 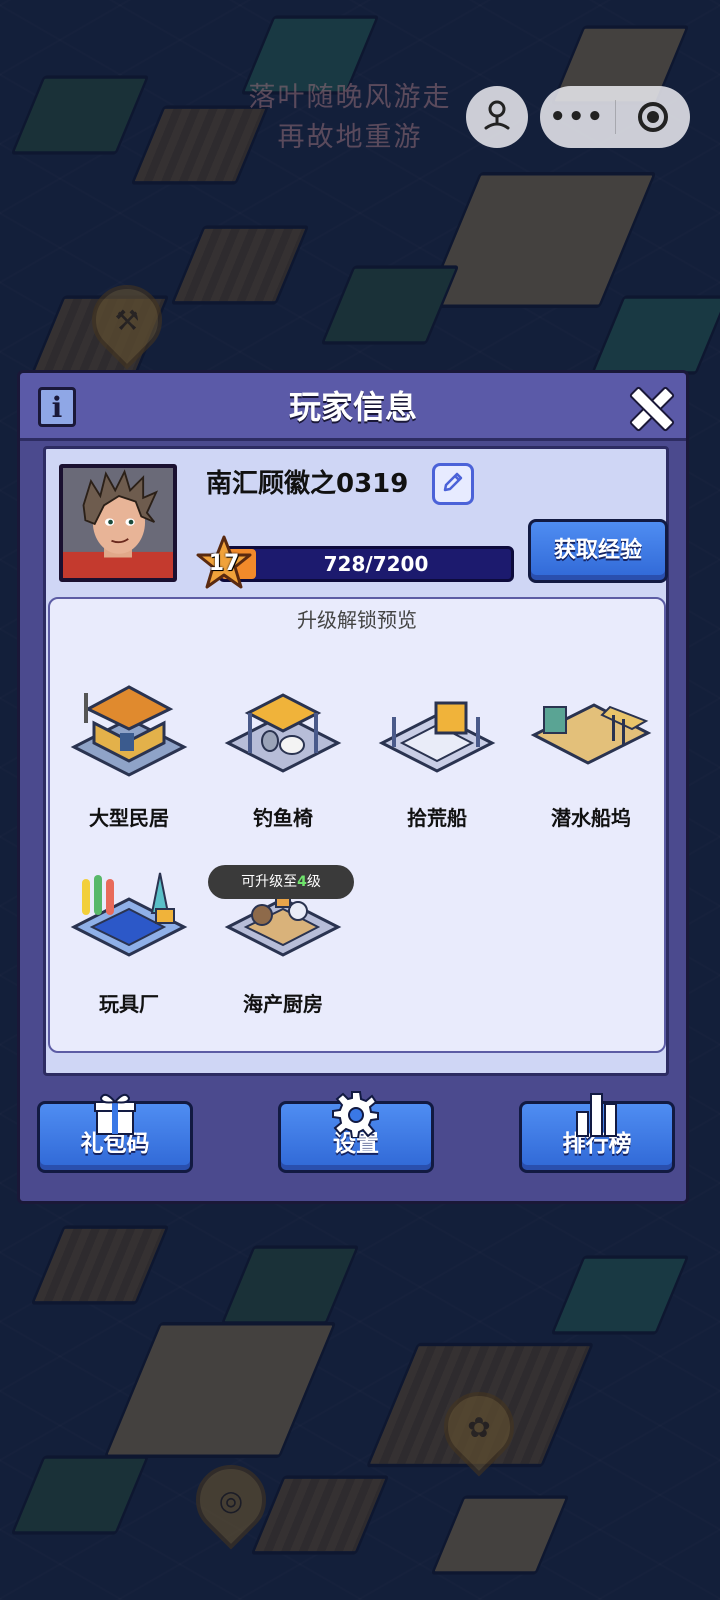 I want to click on exit-button, so click(x=653, y=117).